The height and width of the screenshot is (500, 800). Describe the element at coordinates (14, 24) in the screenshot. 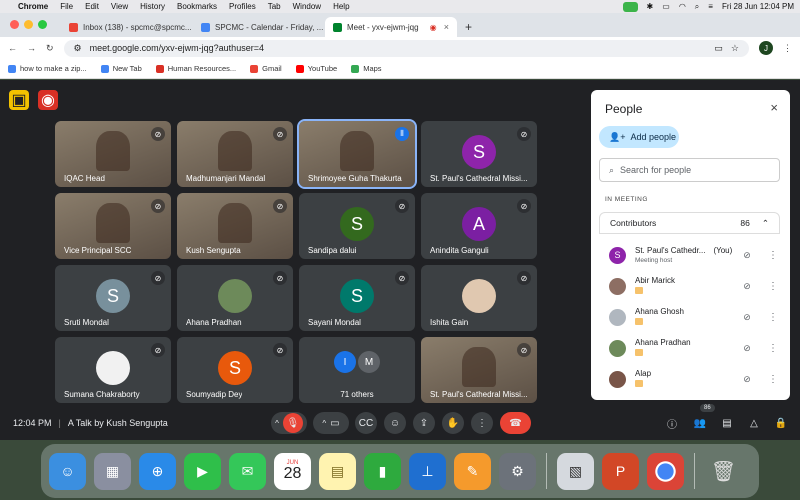

I see `close-window-button` at that location.